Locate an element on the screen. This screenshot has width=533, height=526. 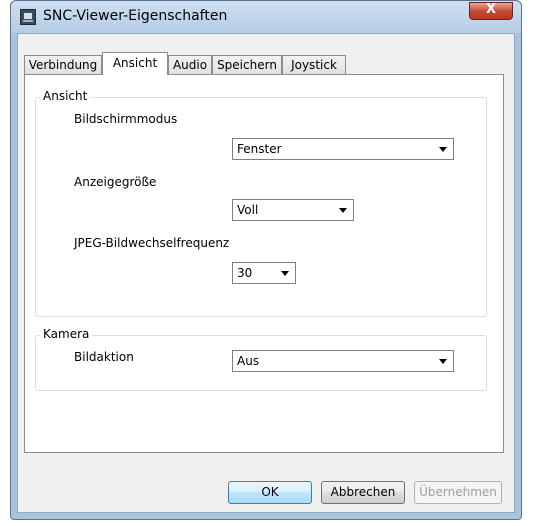
jpeg-rate-value: 30 is located at coordinates (245, 273).